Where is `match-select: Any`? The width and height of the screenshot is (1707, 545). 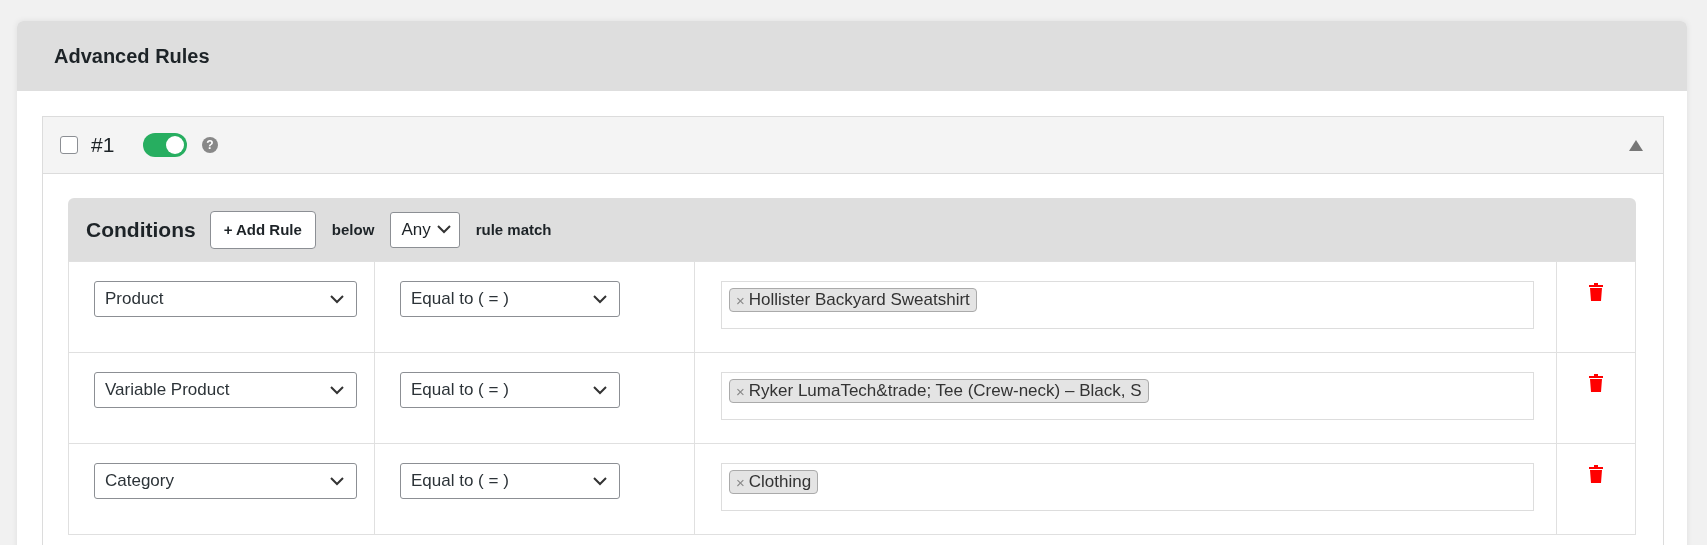 match-select: Any is located at coordinates (425, 229).